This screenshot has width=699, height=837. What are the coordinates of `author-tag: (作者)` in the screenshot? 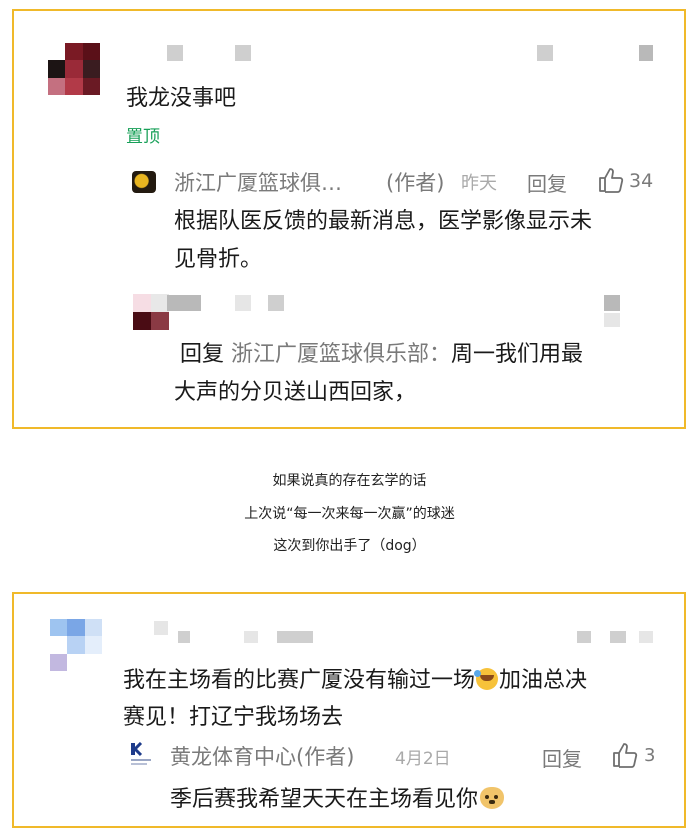 It's located at (415, 183).